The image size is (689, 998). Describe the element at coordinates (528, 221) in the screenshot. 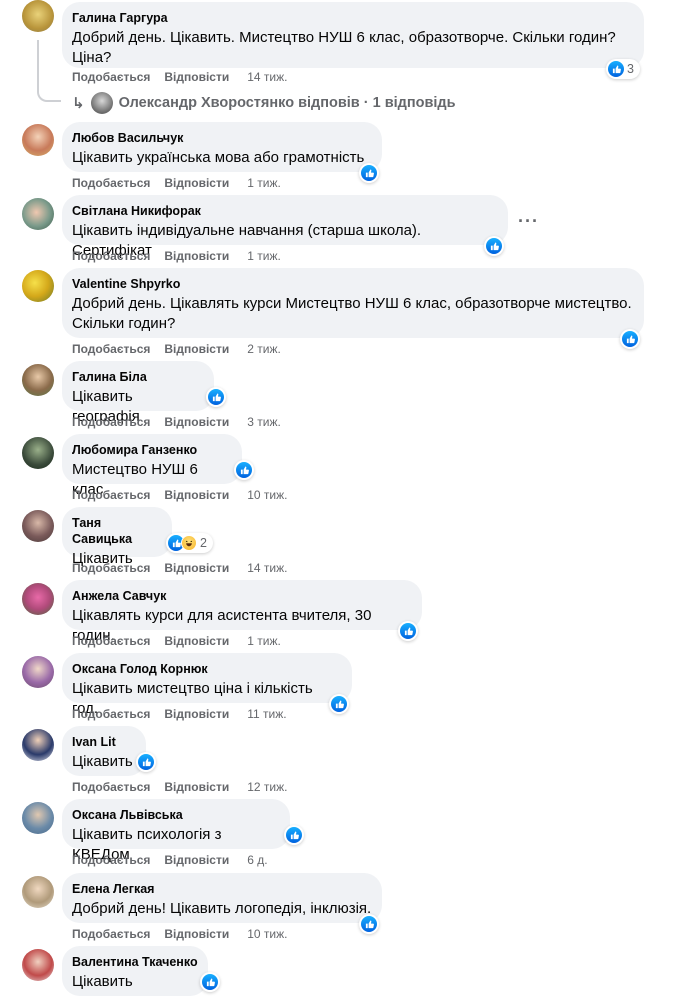

I see `more-options-icon: ···` at that location.